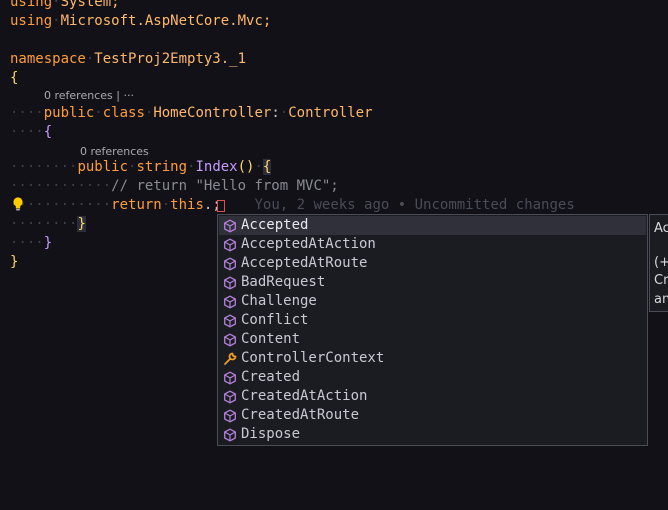  Describe the element at coordinates (230, 359) in the screenshot. I see `wrench-icon` at that location.